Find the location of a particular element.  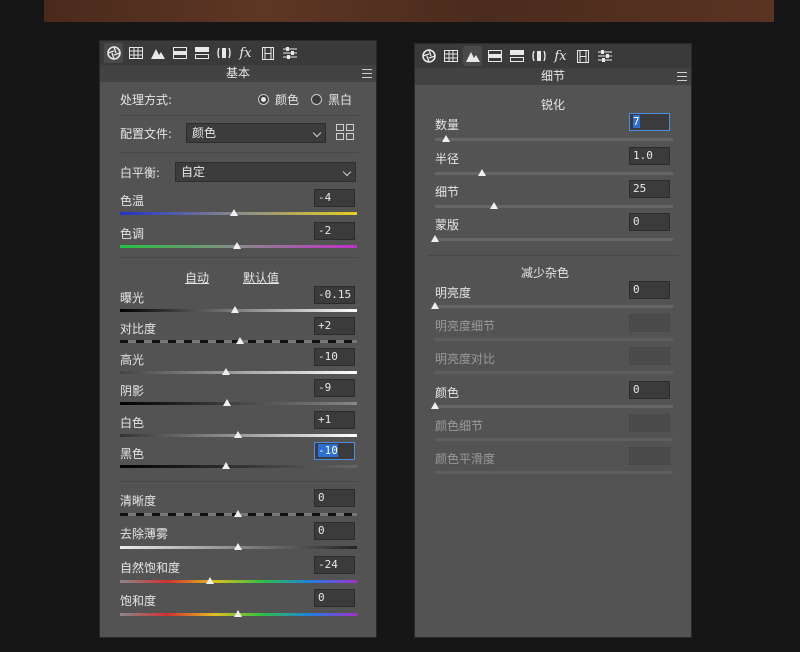

panel-title-text: 细节 is located at coordinates (552, 76).